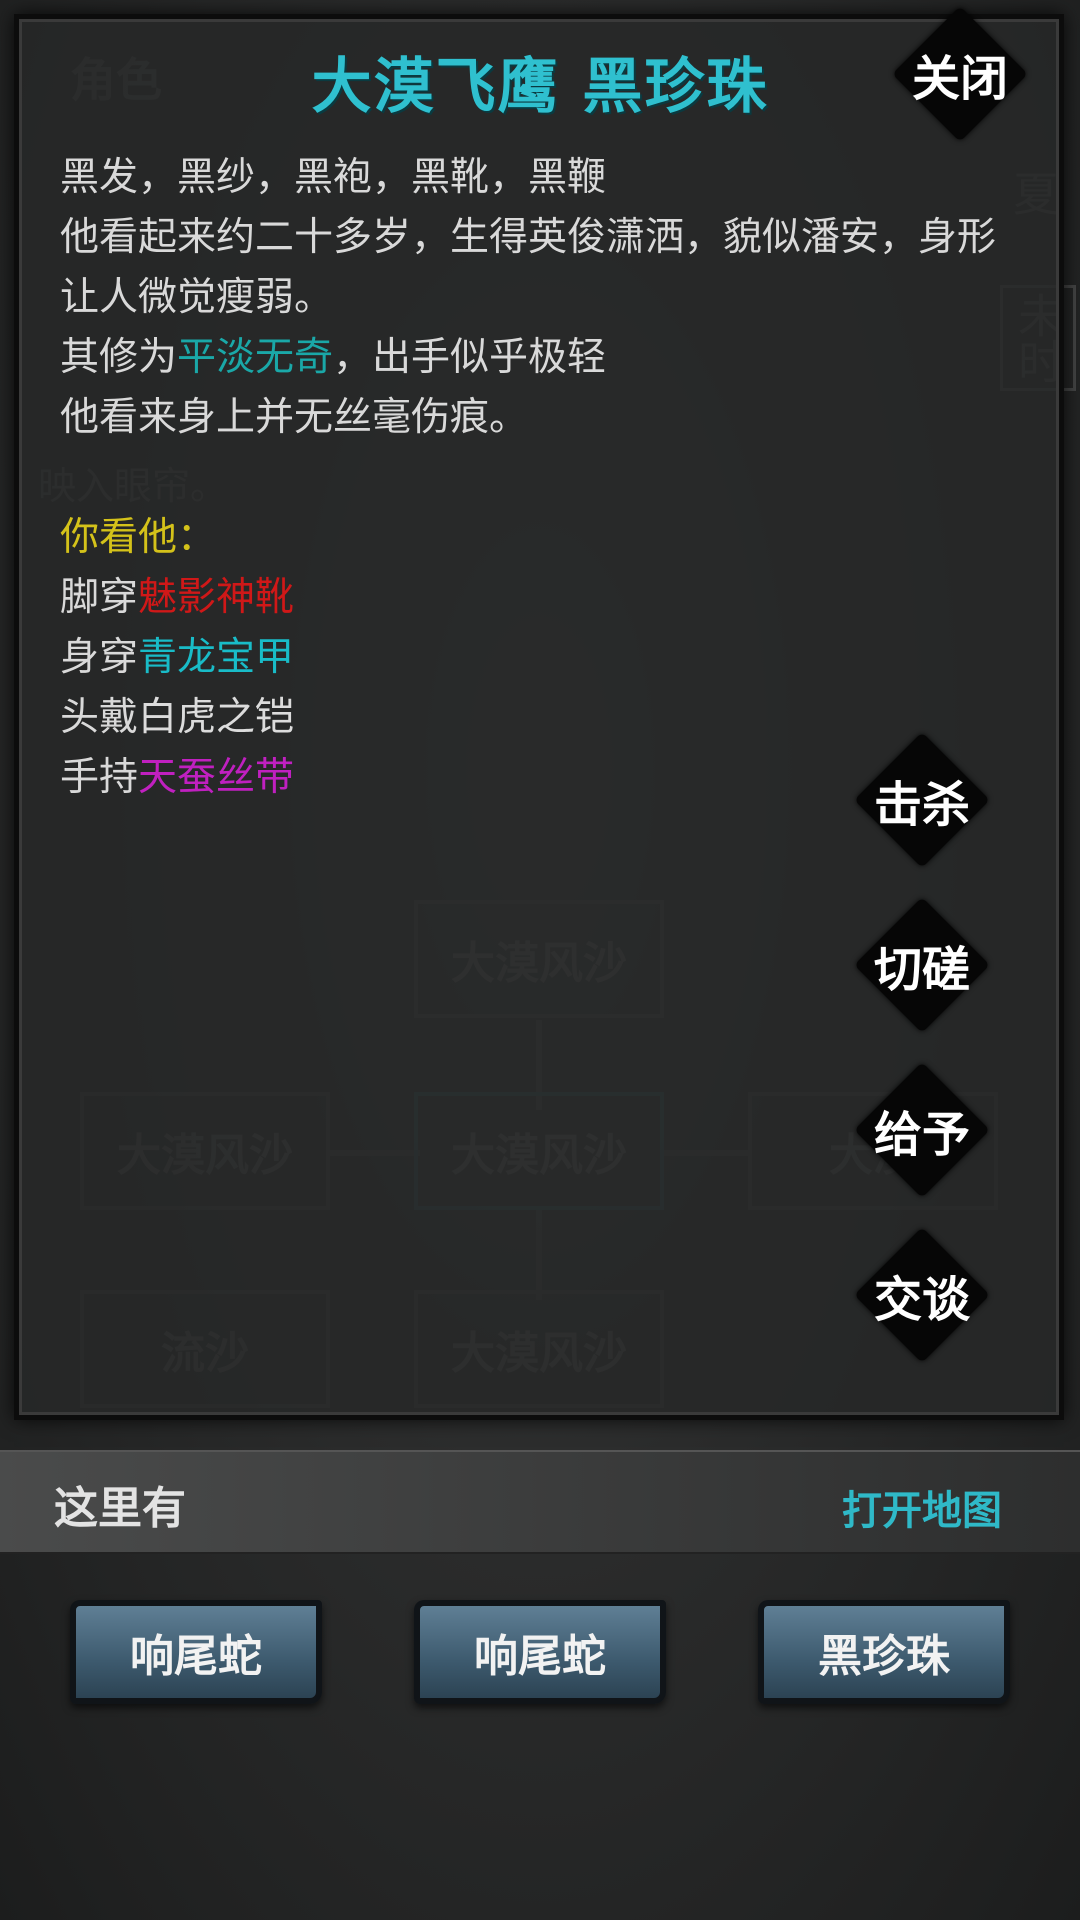 The height and width of the screenshot is (1920, 1080). What do you see at coordinates (120, 1508) in the screenshot?
I see `here-label: 这里有` at bounding box center [120, 1508].